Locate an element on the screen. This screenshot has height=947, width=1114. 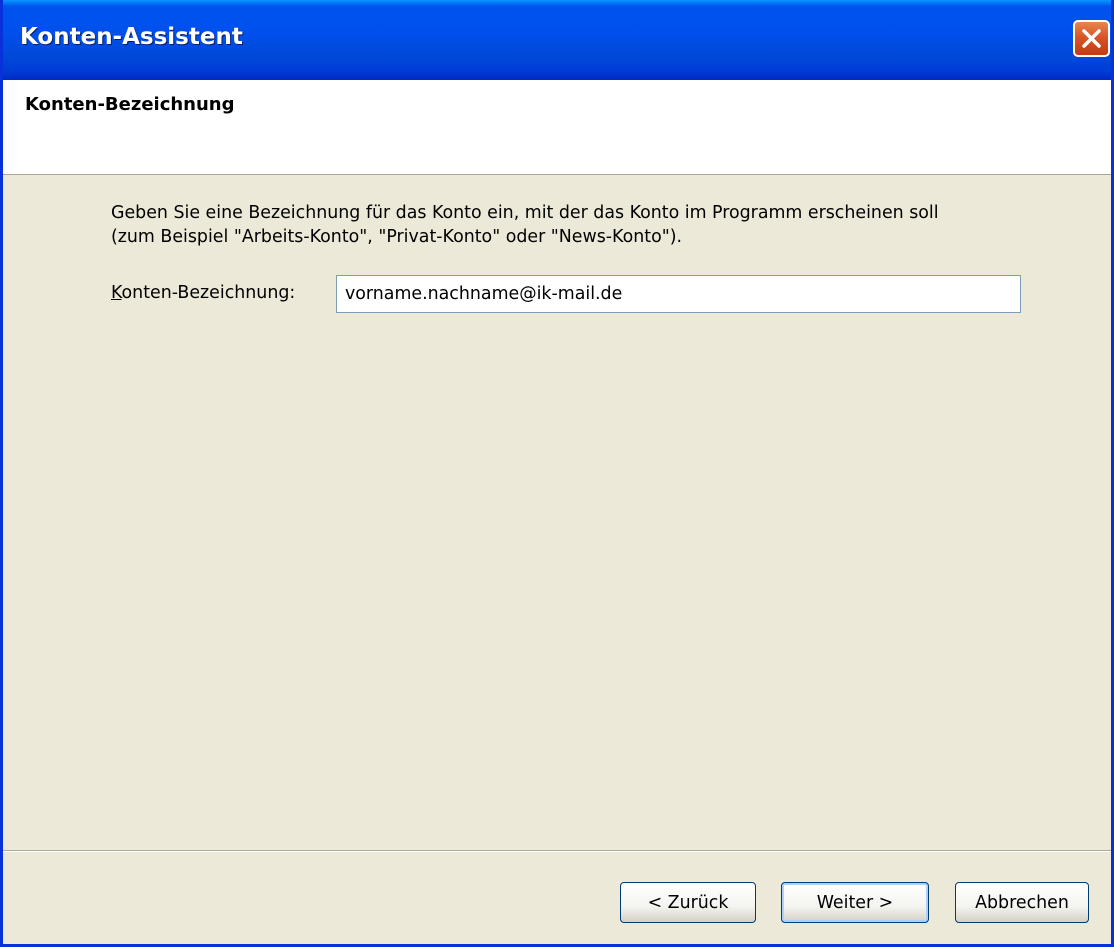
account-name-label-text: onten-Bezeichnung: is located at coordinates (208, 293).